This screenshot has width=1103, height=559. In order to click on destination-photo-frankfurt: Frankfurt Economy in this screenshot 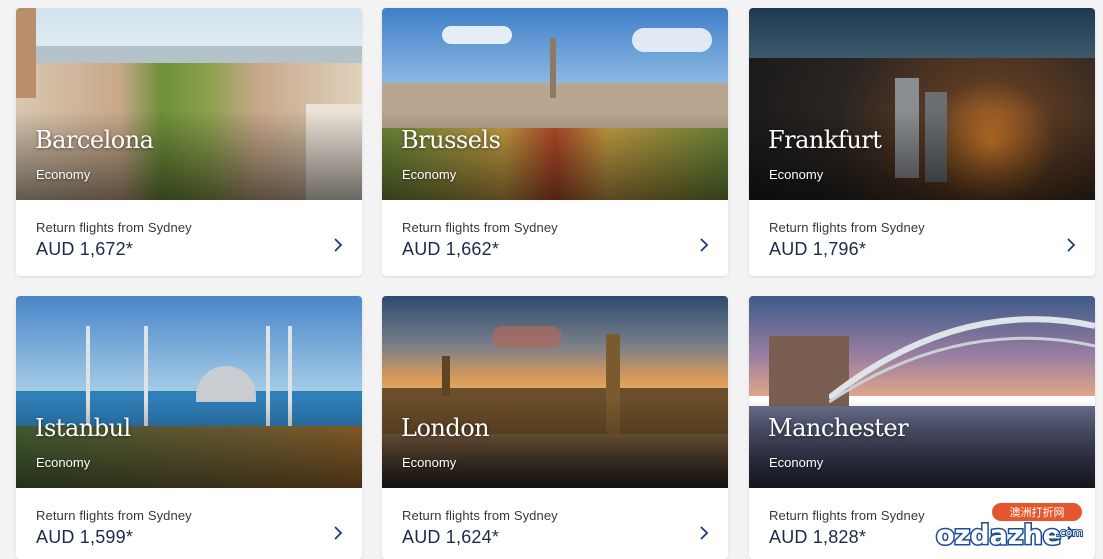, I will do `click(922, 104)`.